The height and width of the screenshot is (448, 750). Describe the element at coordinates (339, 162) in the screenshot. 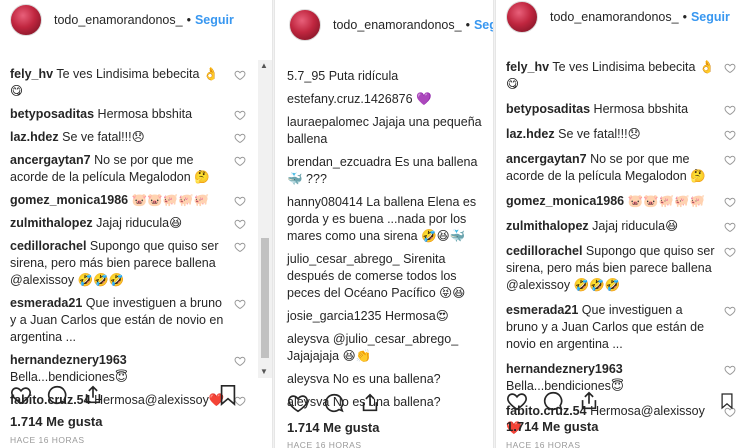

I see `comment-user: brendan_ezcuadra` at that location.